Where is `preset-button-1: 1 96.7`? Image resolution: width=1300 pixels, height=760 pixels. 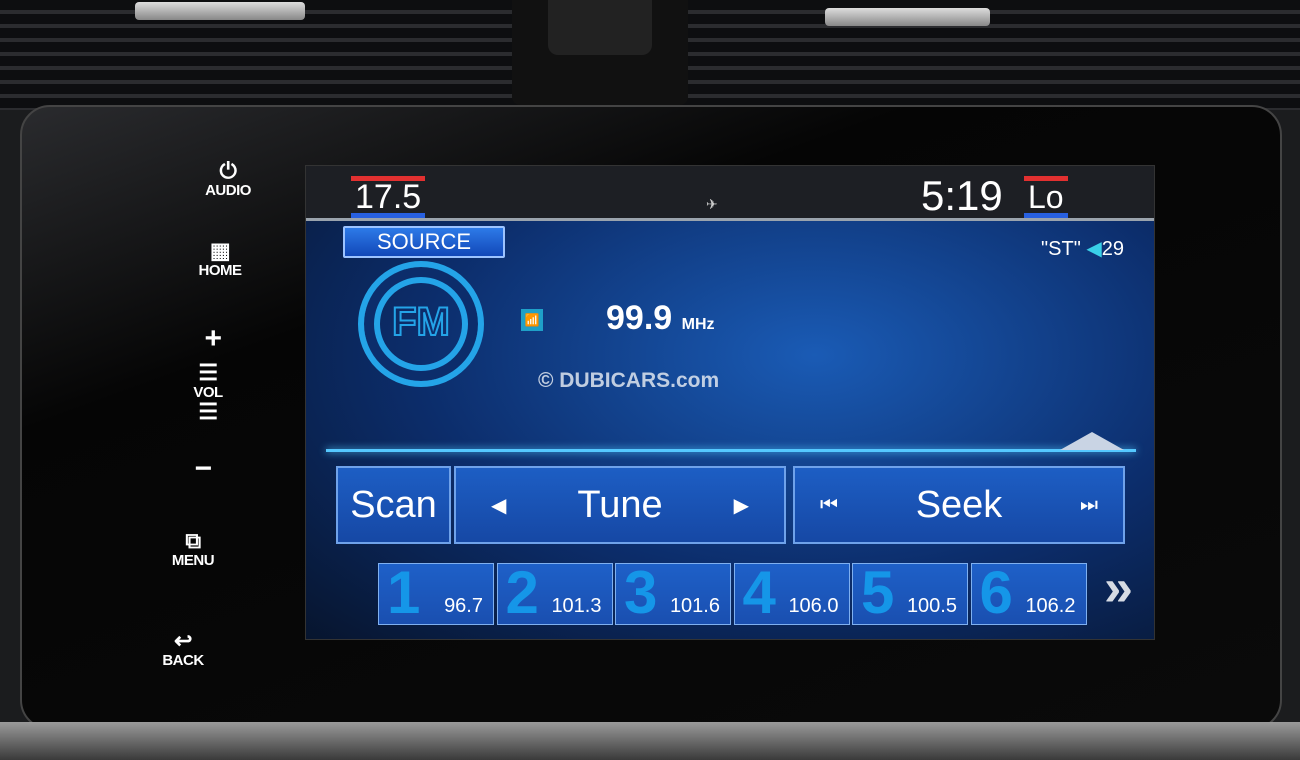 preset-button-1: 1 96.7 is located at coordinates (436, 592).